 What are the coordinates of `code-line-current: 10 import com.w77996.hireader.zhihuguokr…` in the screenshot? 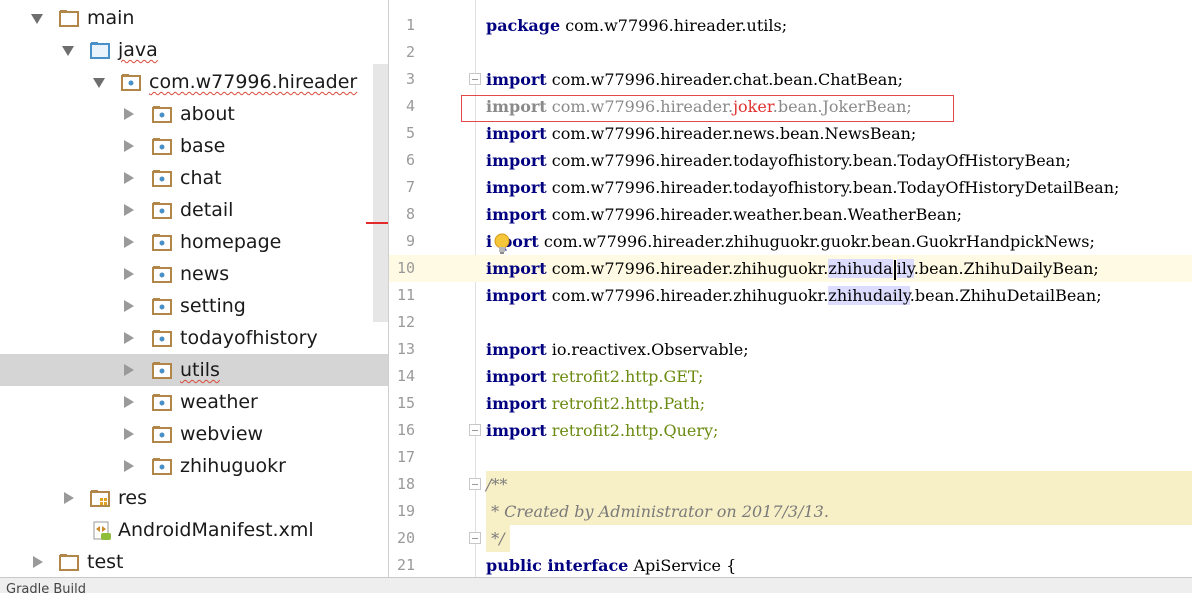 It's located at (790, 268).